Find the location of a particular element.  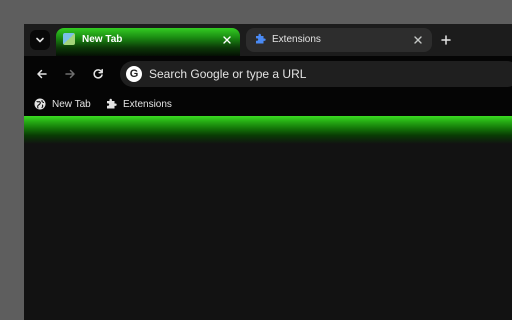

new-tab-favicon-icon is located at coordinates (69, 39).